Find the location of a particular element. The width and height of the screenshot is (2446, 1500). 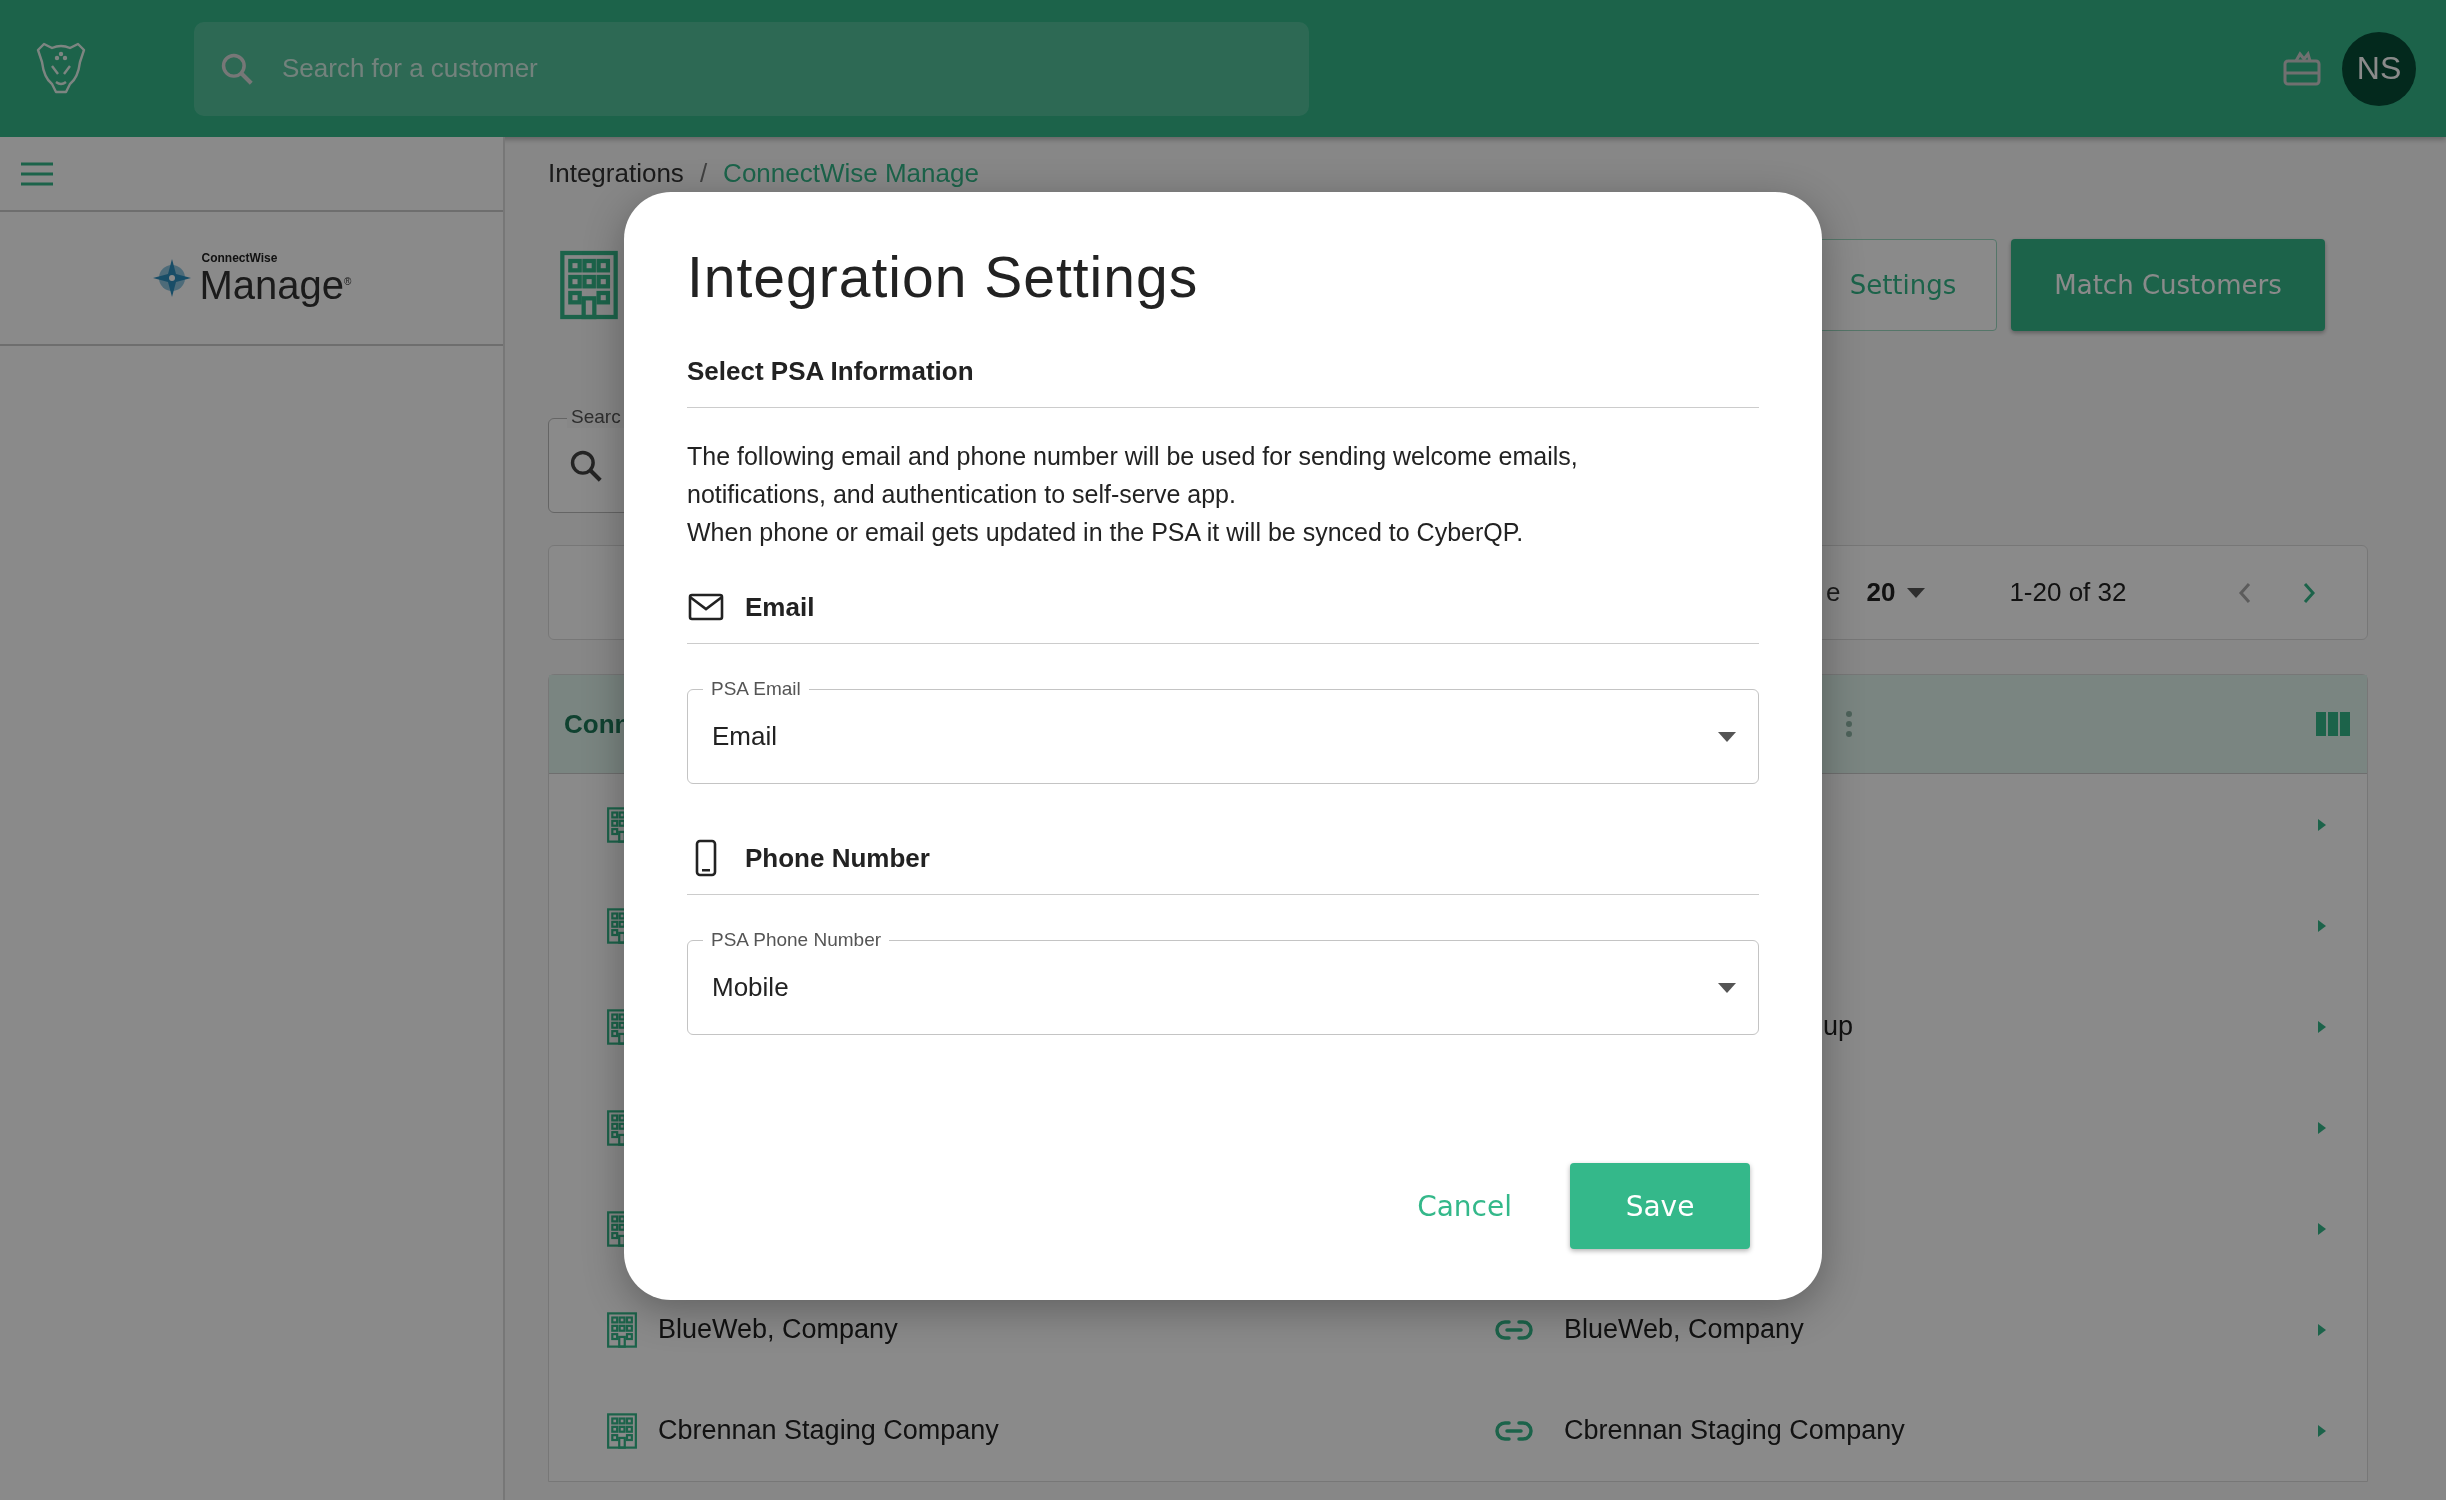

menu-icon is located at coordinates (37, 173).